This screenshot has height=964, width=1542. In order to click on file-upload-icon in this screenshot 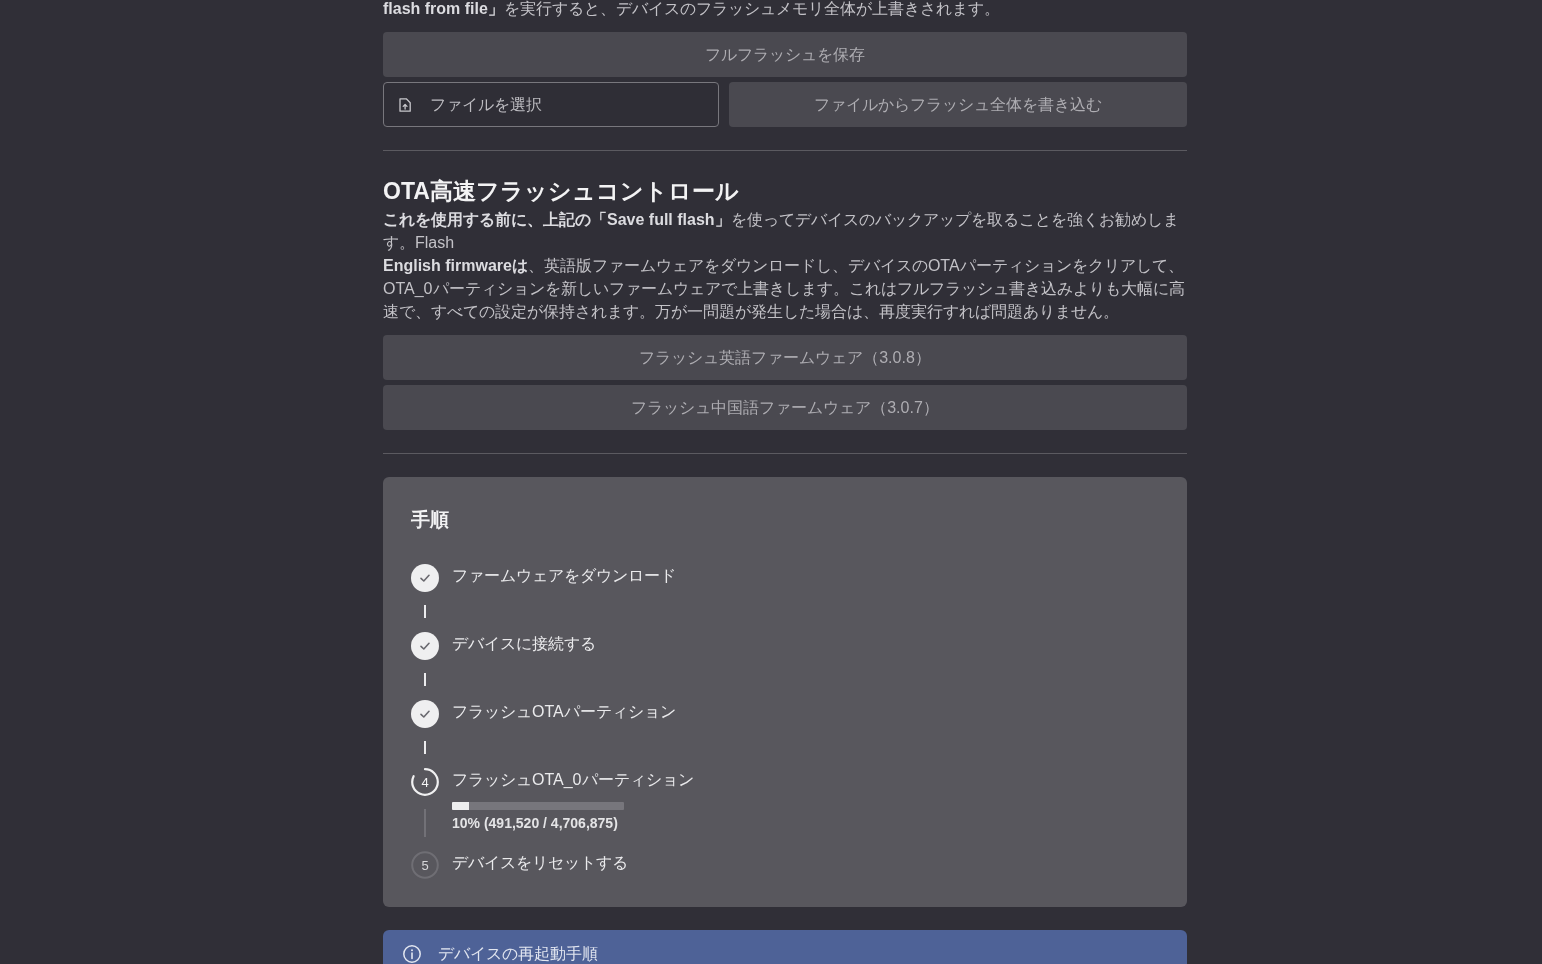, I will do `click(405, 104)`.